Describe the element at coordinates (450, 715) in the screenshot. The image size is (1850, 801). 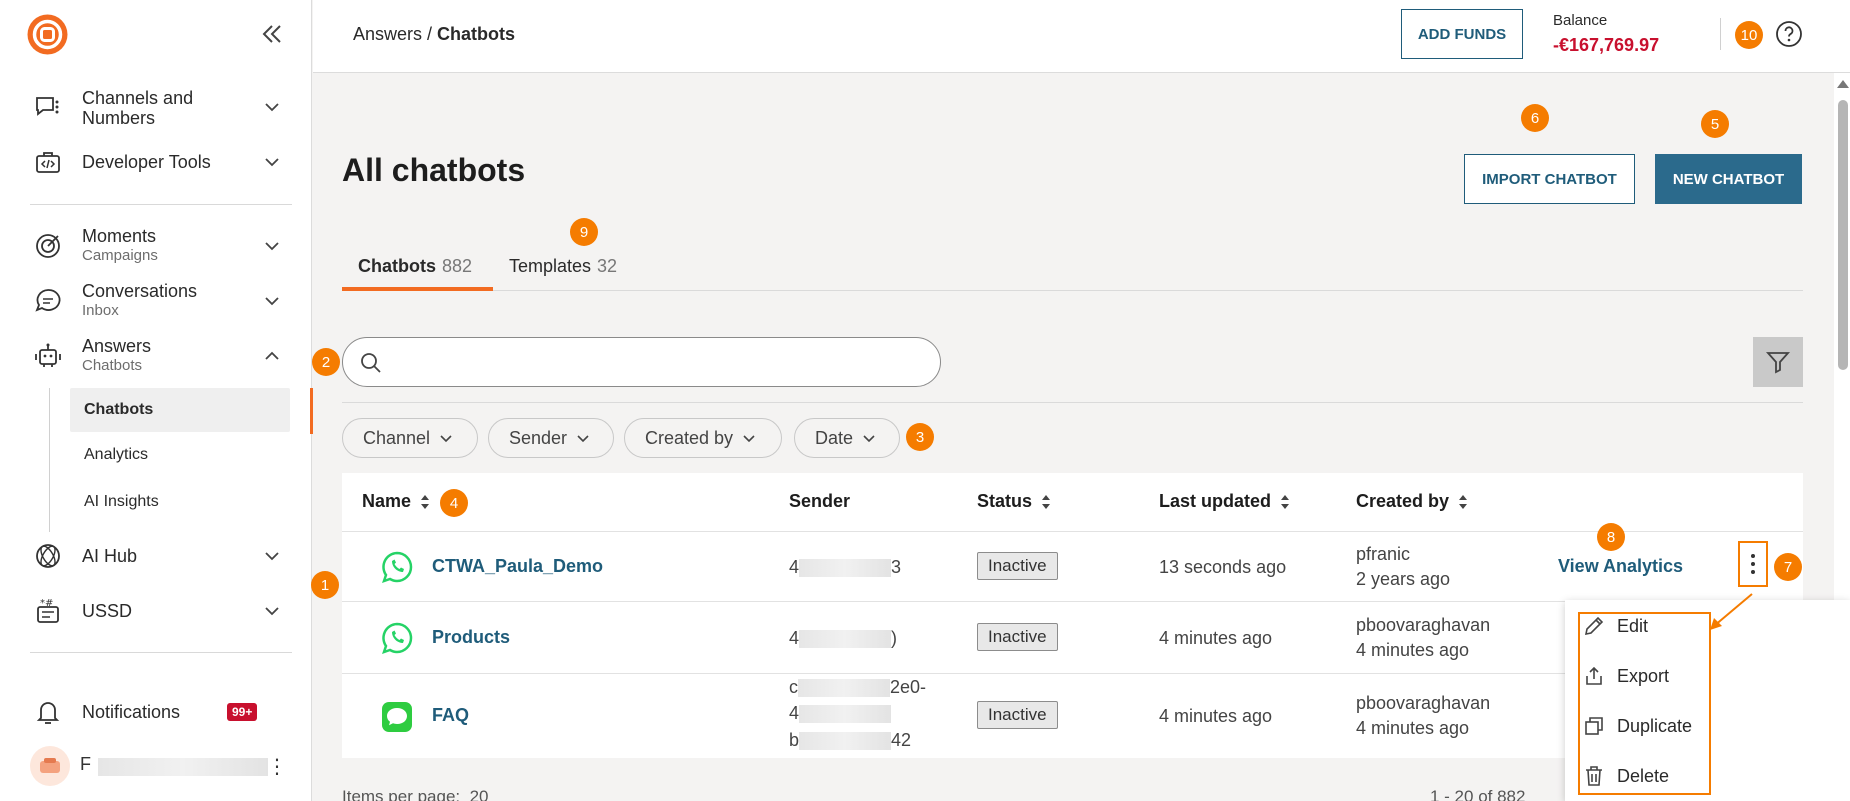
I see `chatbot-name-link: FAQ` at that location.